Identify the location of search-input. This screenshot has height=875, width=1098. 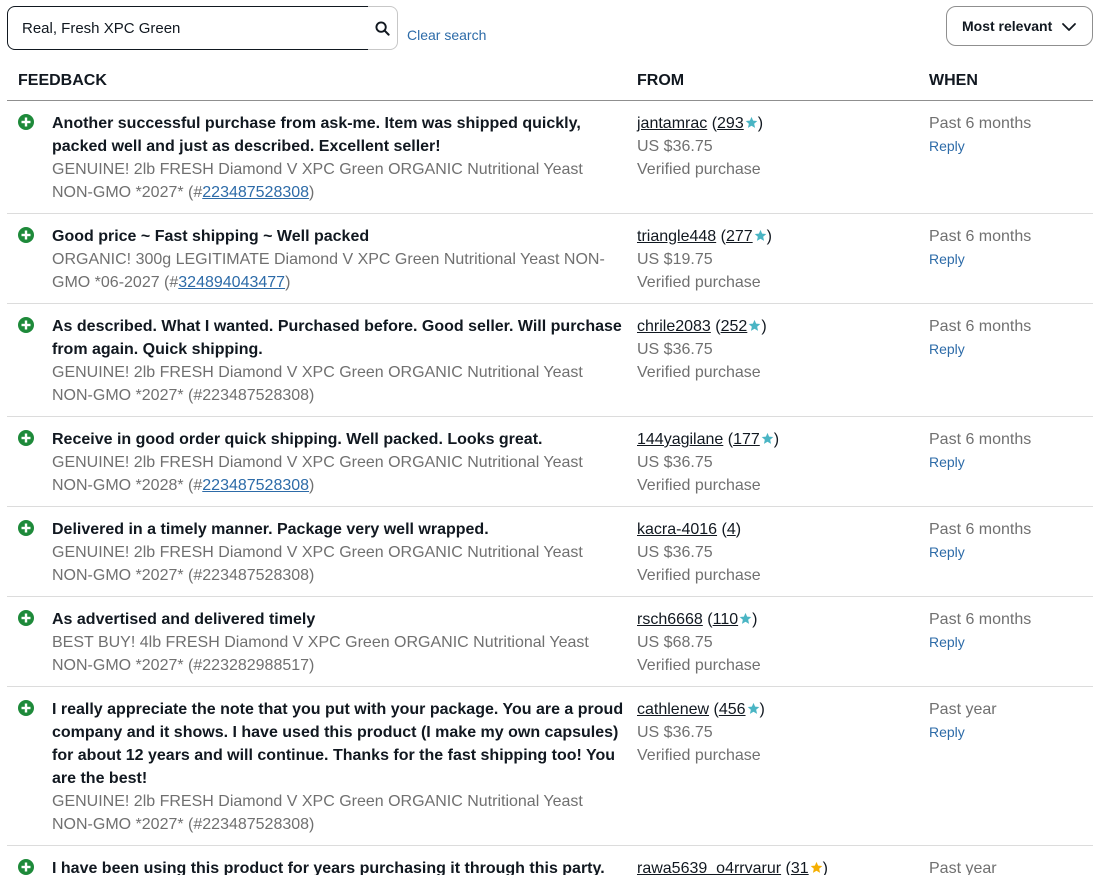
(188, 28).